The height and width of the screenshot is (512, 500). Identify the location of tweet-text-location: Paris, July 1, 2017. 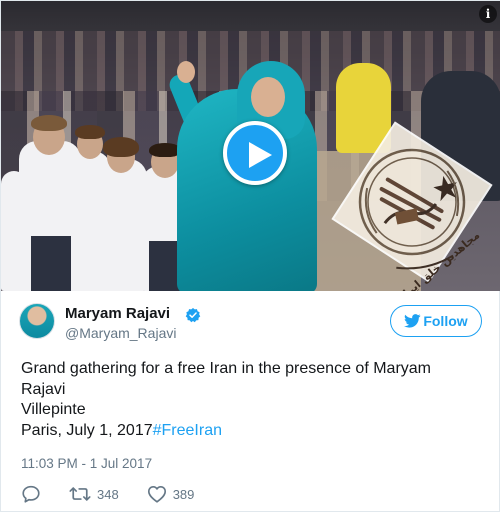
(87, 430).